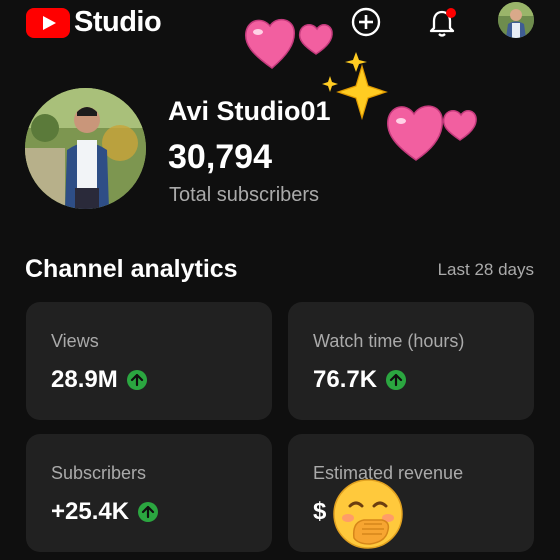 The width and height of the screenshot is (560, 560). I want to click on youtube-play-icon, so click(48, 22).